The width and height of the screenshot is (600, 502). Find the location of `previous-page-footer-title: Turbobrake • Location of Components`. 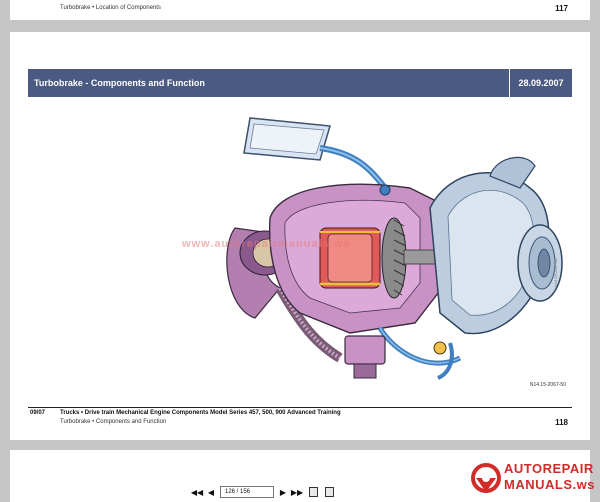

previous-page-footer-title: Turbobrake • Location of Components is located at coordinates (110, 8).